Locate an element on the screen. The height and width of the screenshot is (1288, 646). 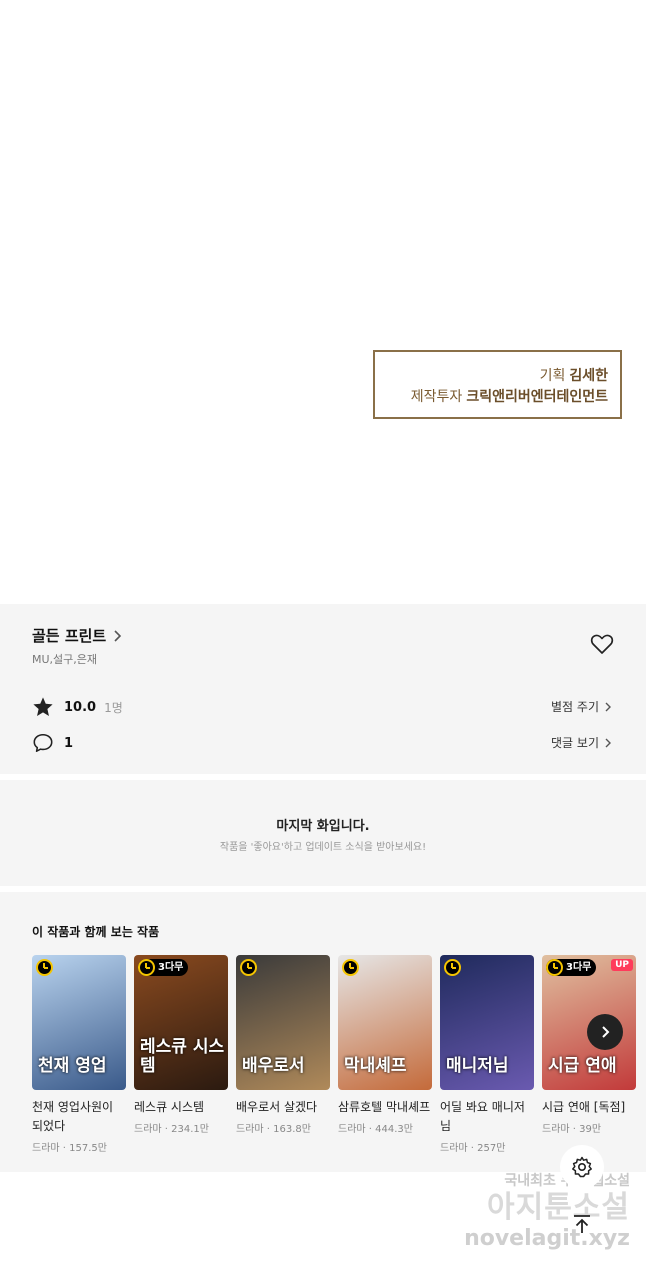
last-episode-subtitle: 작품을 '좋아요'하고 업데이트 소식을 받아보세요! is located at coordinates (323, 847).